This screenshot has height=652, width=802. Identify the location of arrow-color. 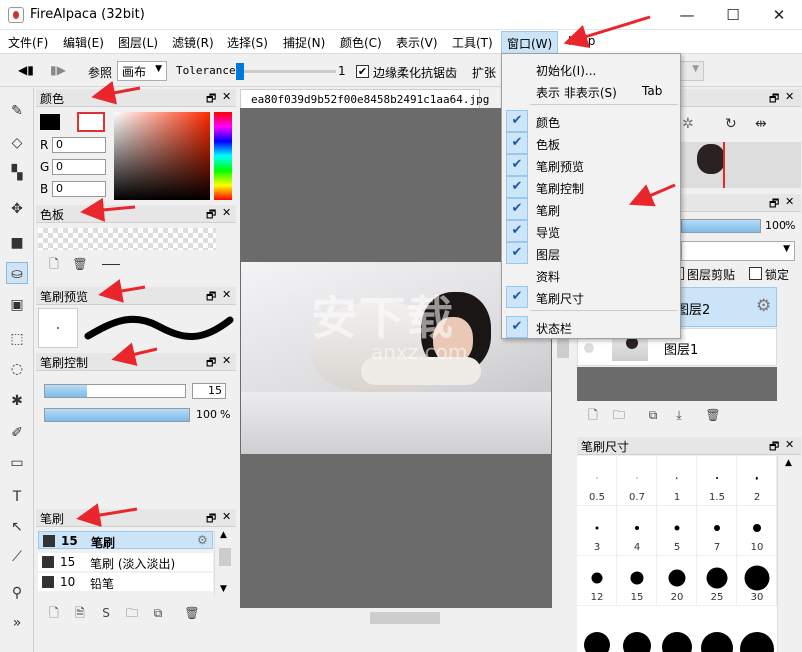
(116, 92).